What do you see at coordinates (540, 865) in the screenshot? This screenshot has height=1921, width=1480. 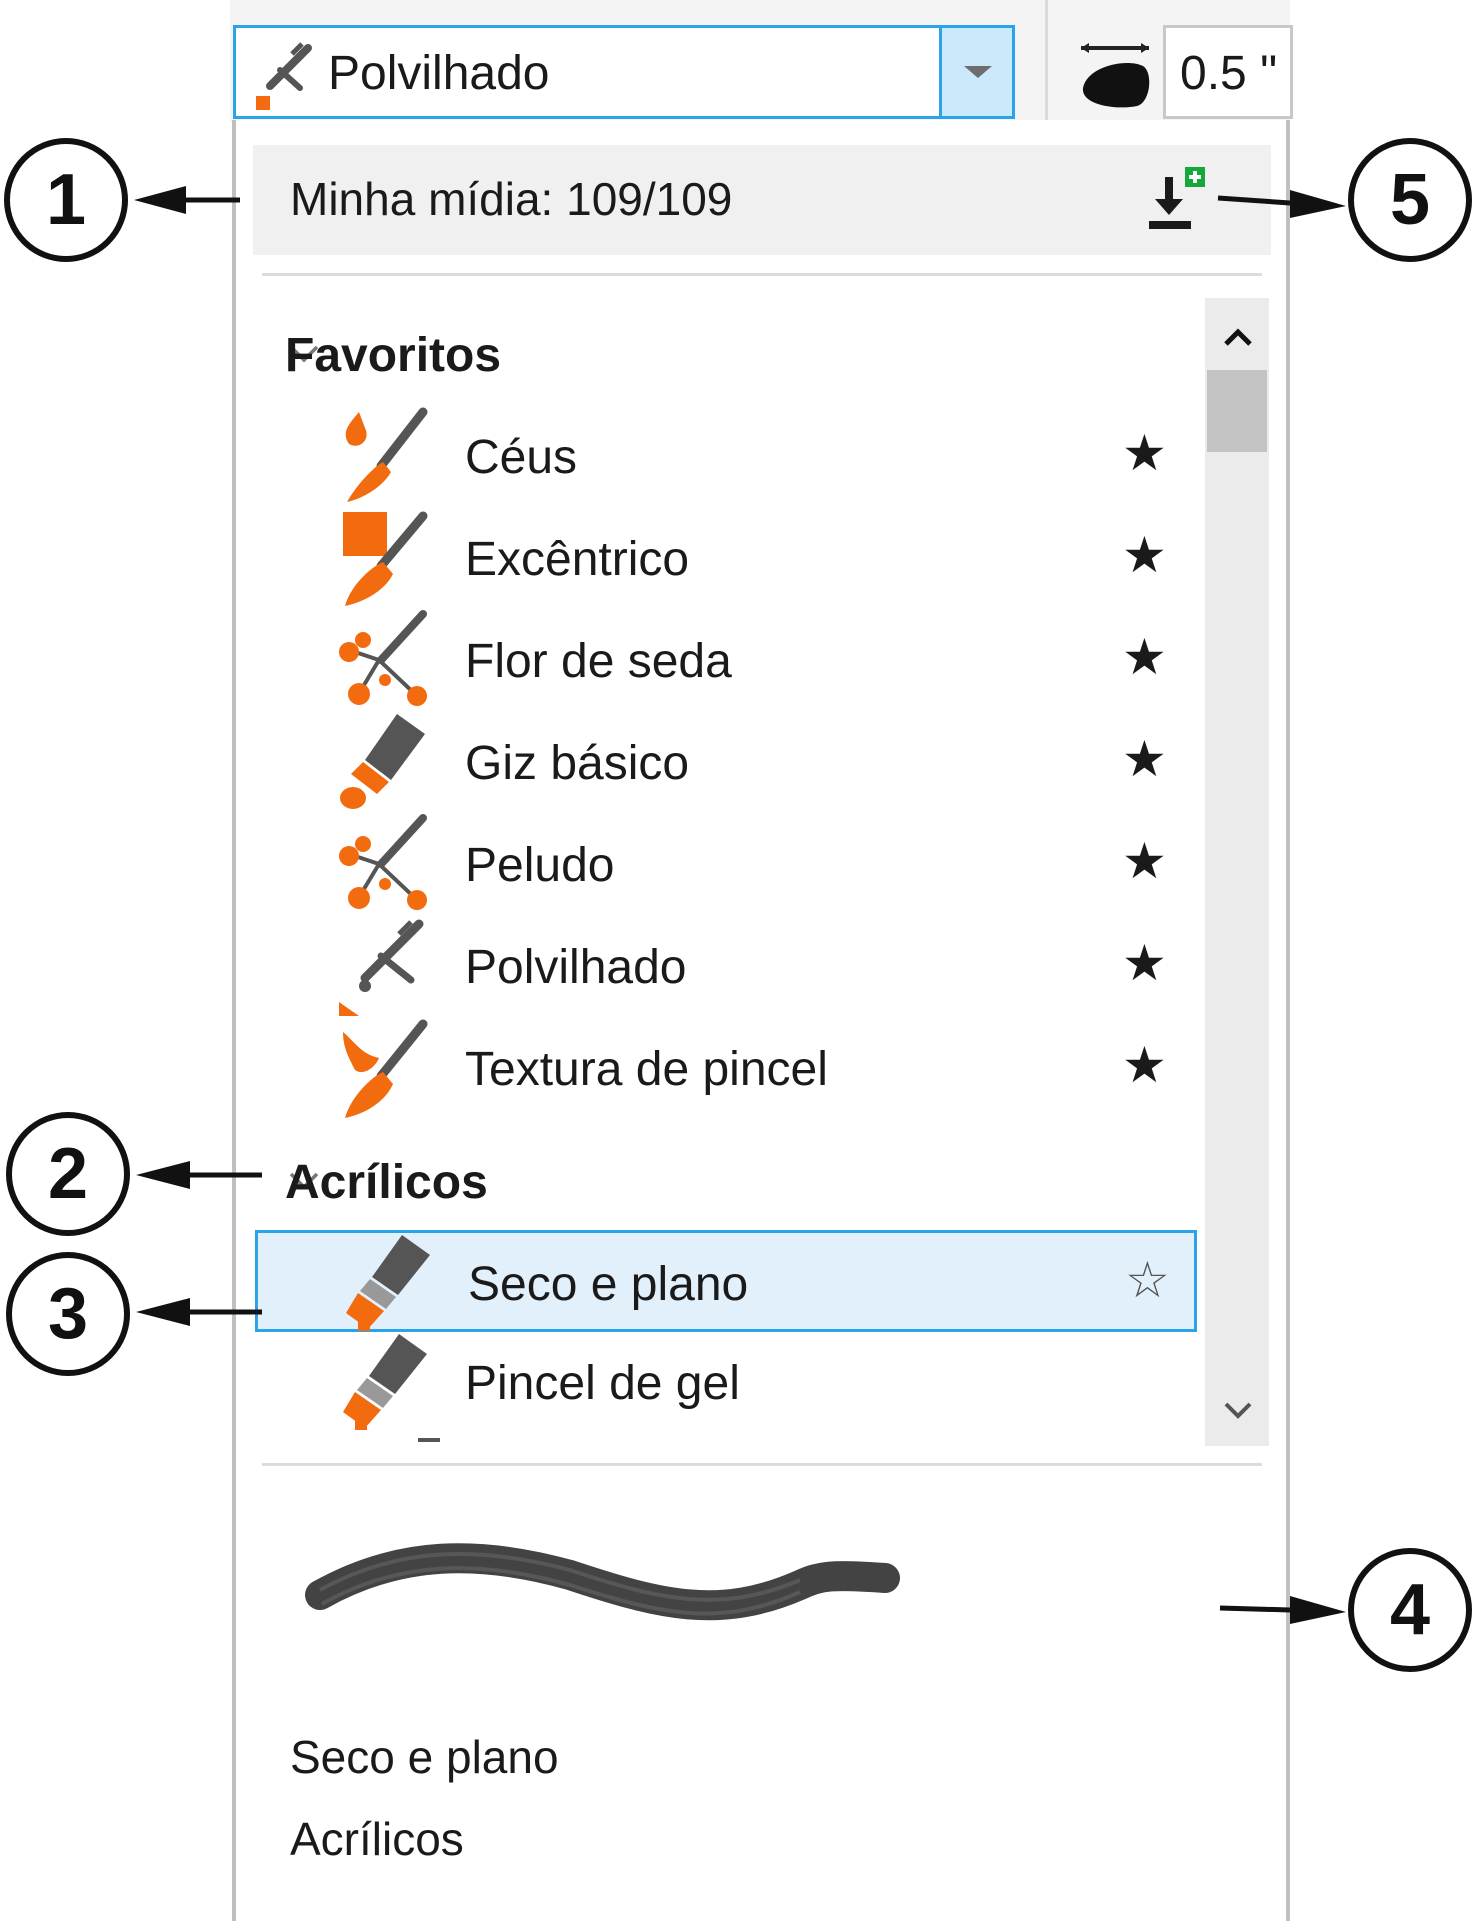 I see `list-item-label: Peludo` at bounding box center [540, 865].